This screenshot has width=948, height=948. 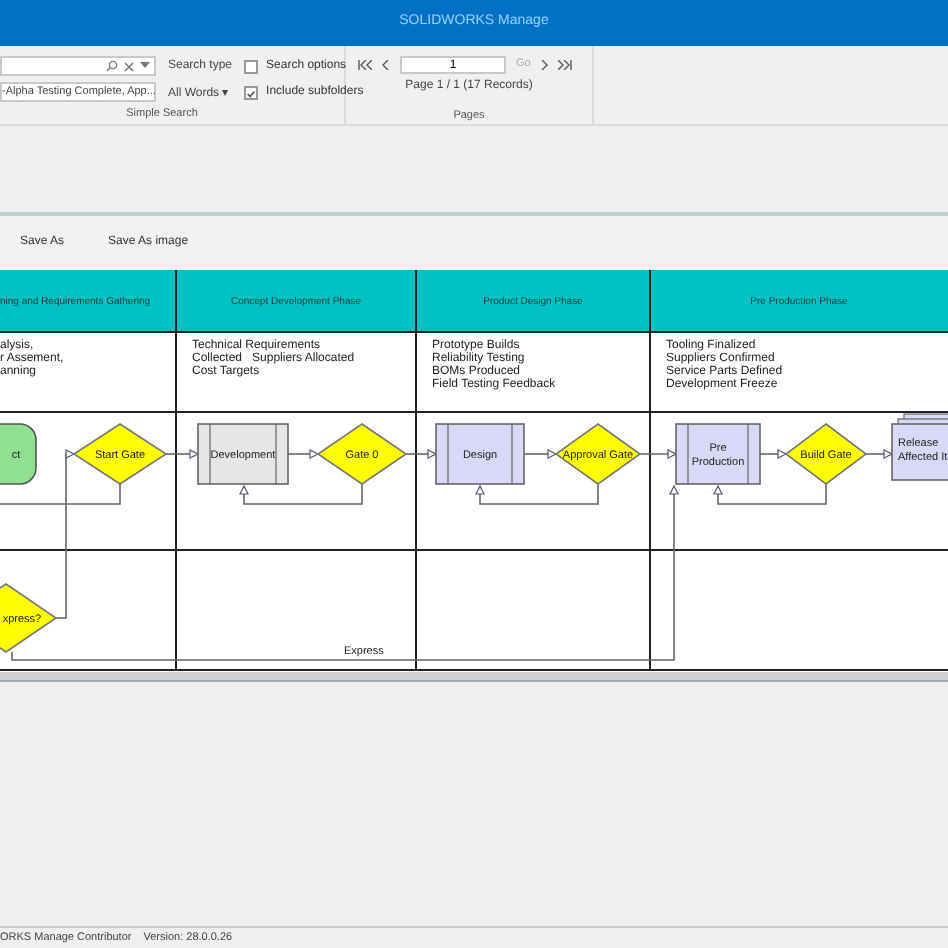 What do you see at coordinates (60, 494) in the screenshot?
I see `loop-line` at bounding box center [60, 494].